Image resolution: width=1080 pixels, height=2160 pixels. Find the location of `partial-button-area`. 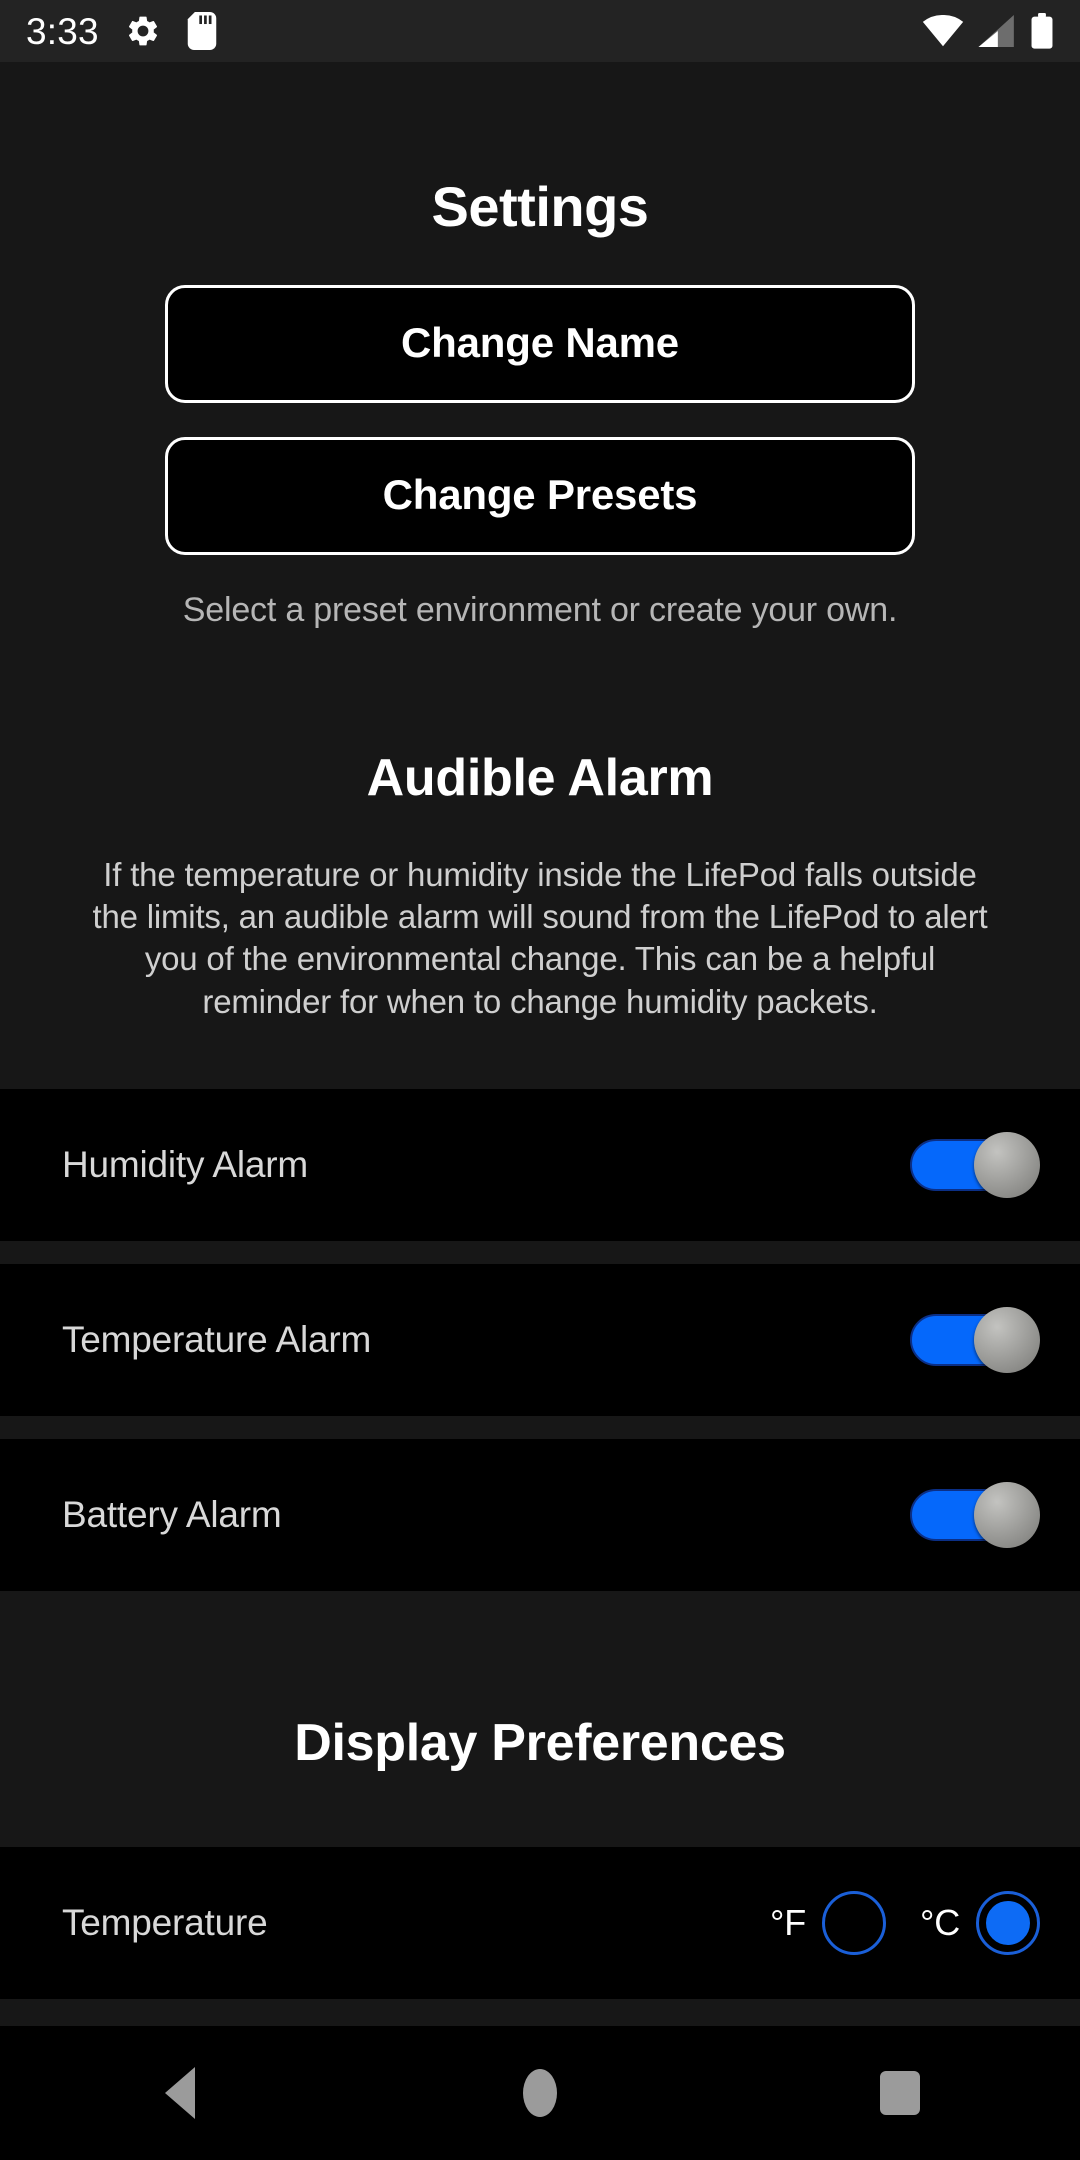

partial-button-area is located at coordinates (540, 2012).